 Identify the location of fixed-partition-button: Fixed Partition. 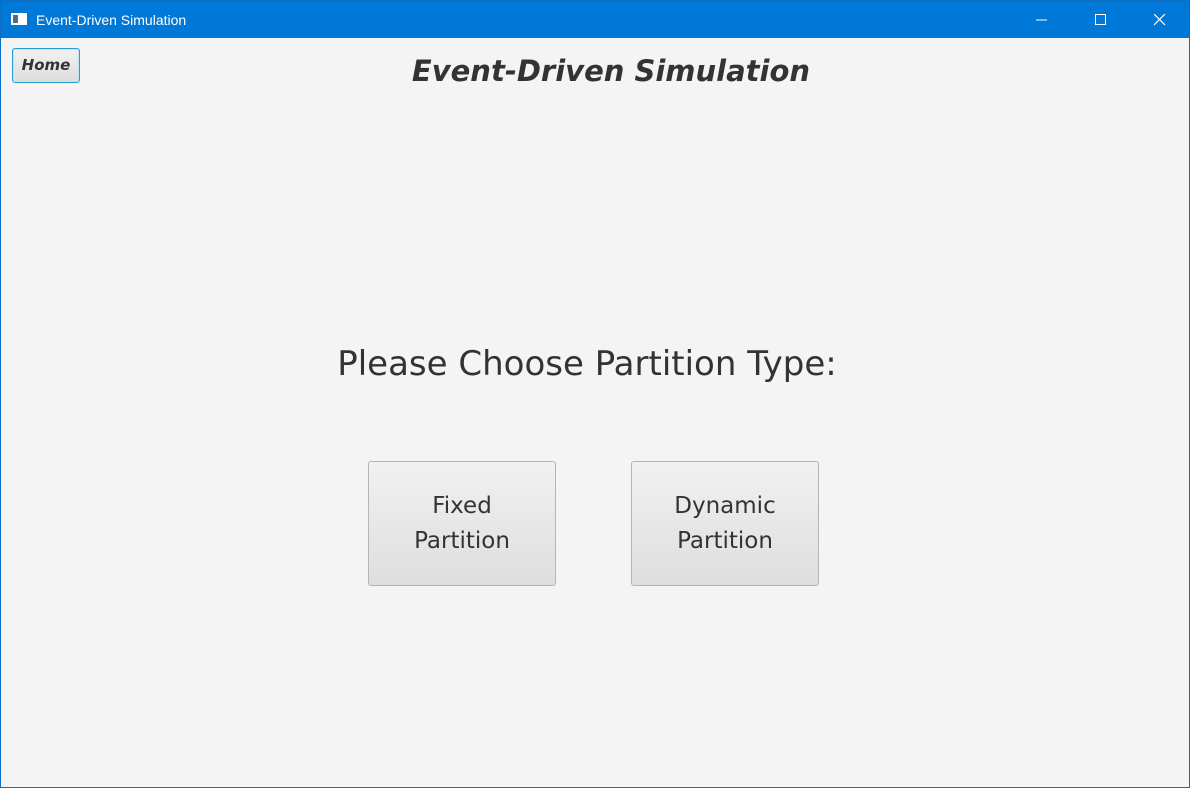
(462, 523).